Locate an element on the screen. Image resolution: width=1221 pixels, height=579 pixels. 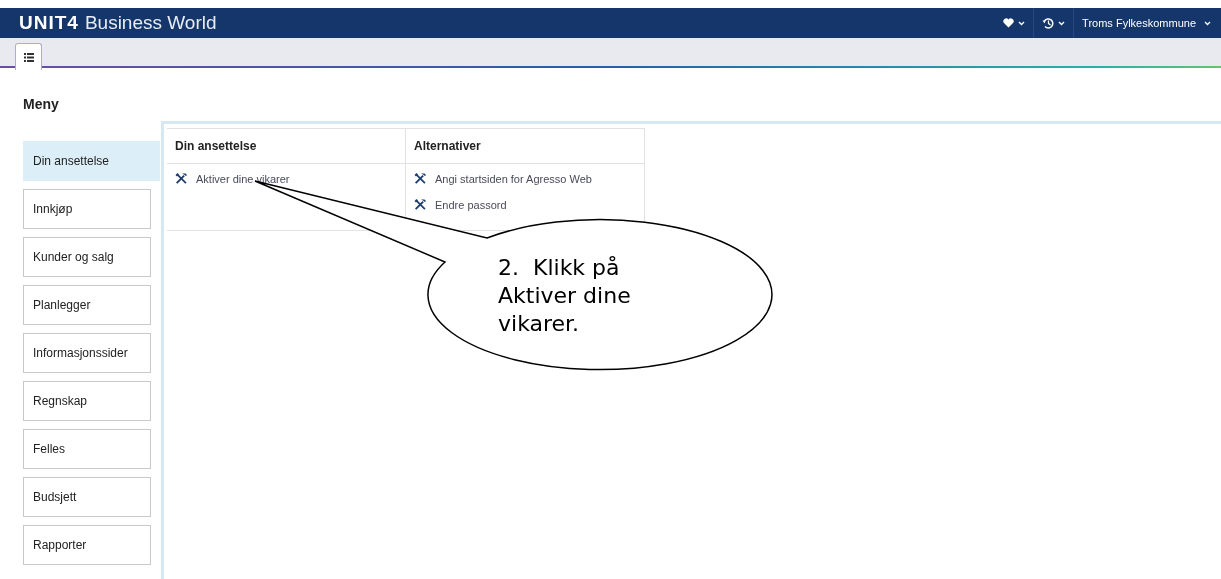
menu-item: Rapporter is located at coordinates (87, 545).